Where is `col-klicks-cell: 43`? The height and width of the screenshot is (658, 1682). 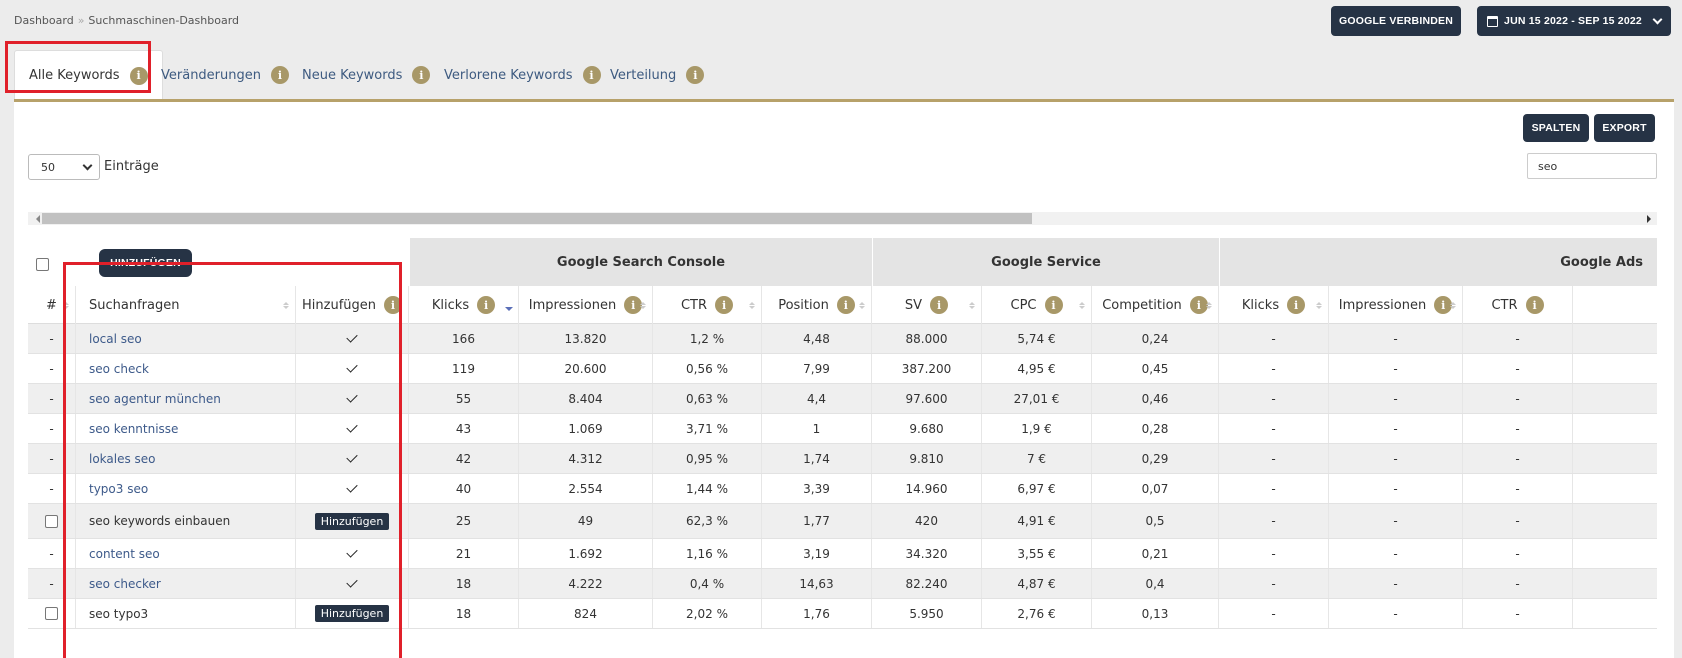
col-klicks-cell: 43 is located at coordinates (464, 428).